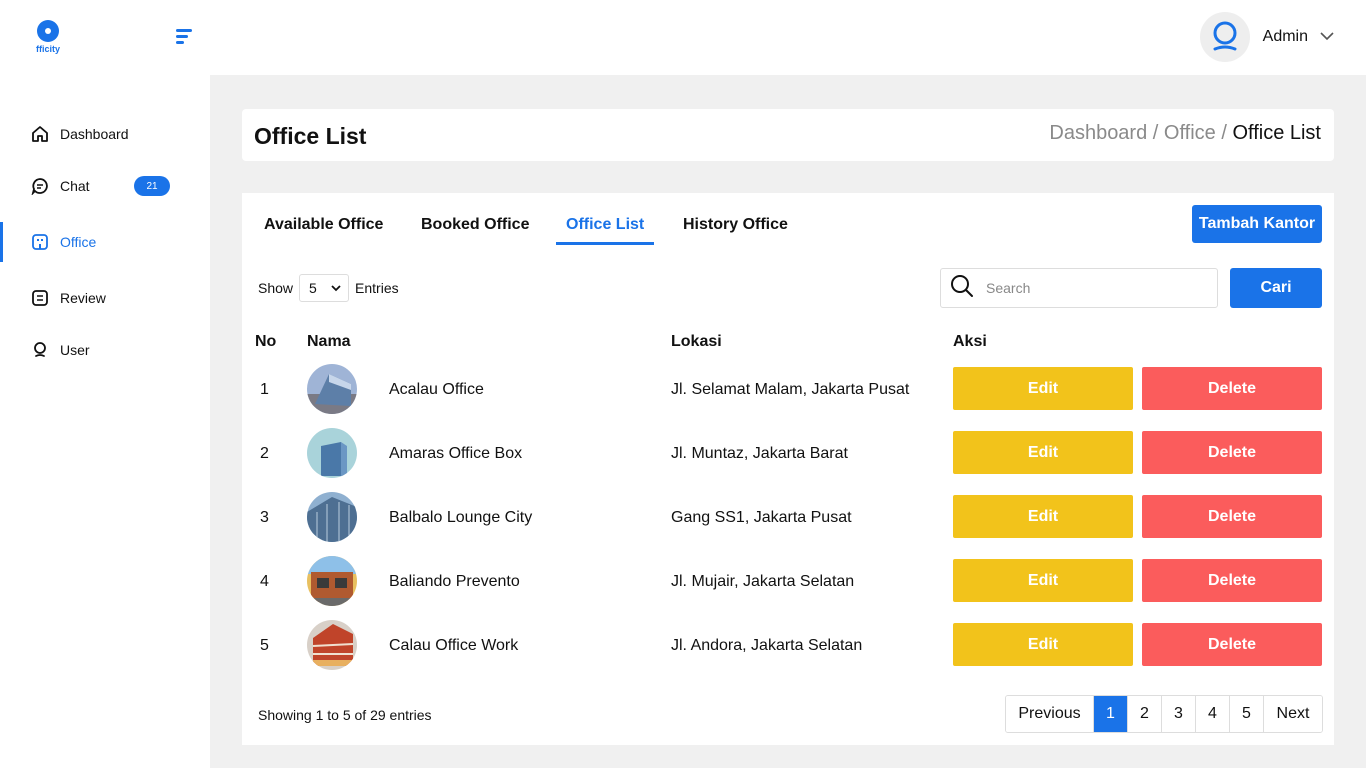  I want to click on column-header-nama: Nama, so click(329, 341).